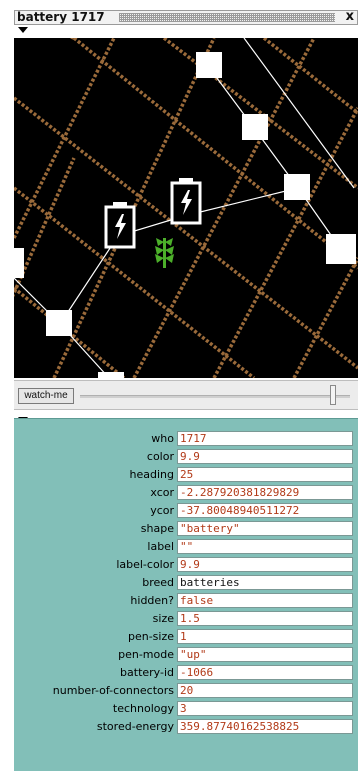 The image size is (358, 771). I want to click on property-row: shape "battery", so click(186, 529).